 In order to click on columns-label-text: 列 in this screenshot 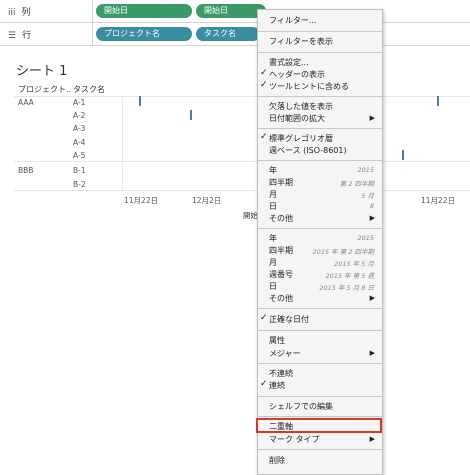, I will do `click(26, 13)`.